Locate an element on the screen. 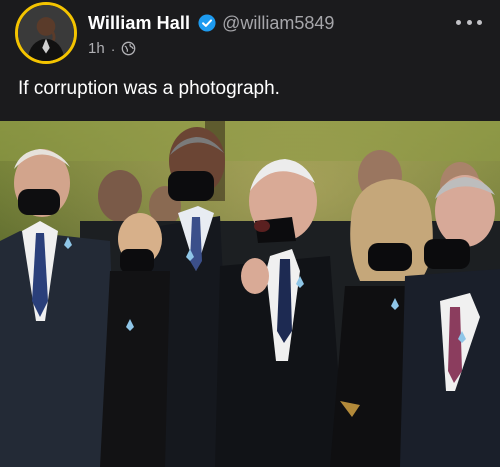 The width and height of the screenshot is (500, 467). author-name: William Hall is located at coordinates (139, 23).